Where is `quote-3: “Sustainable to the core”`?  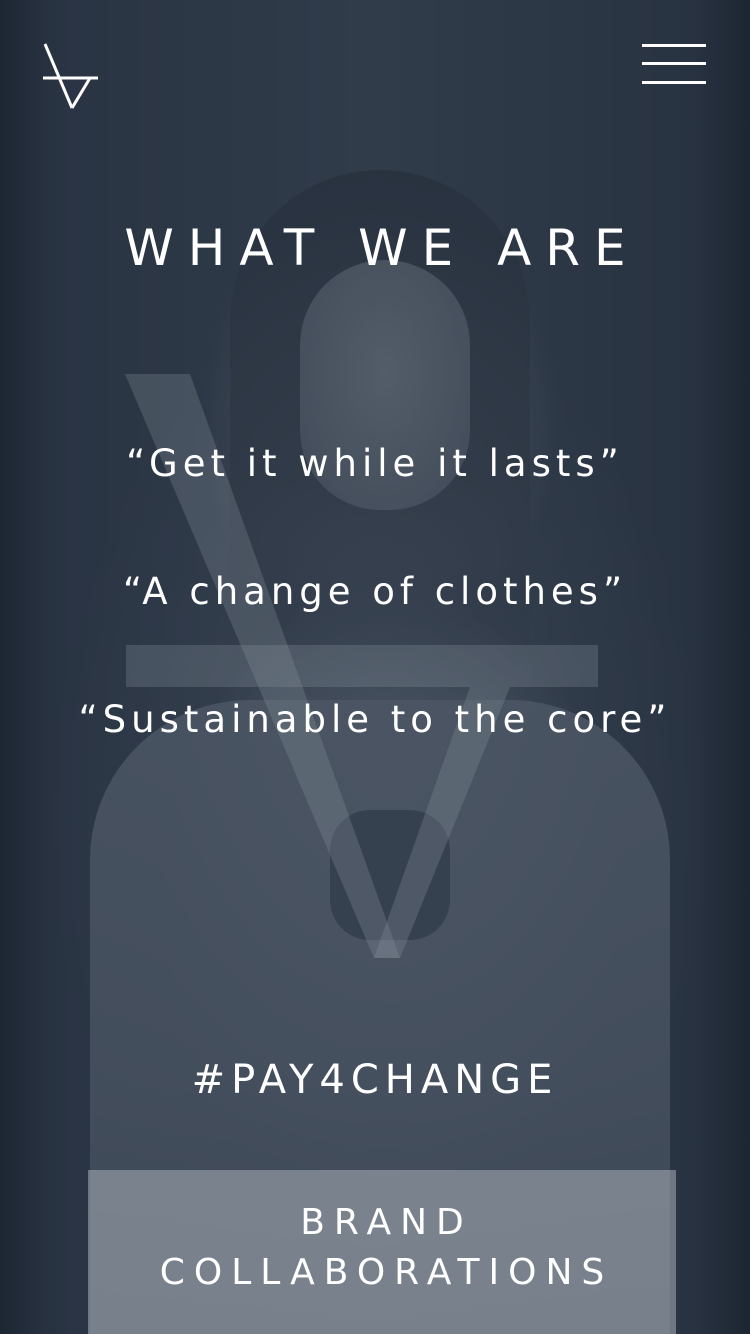
quote-3: “Sustainable to the core” is located at coordinates (375, 719).